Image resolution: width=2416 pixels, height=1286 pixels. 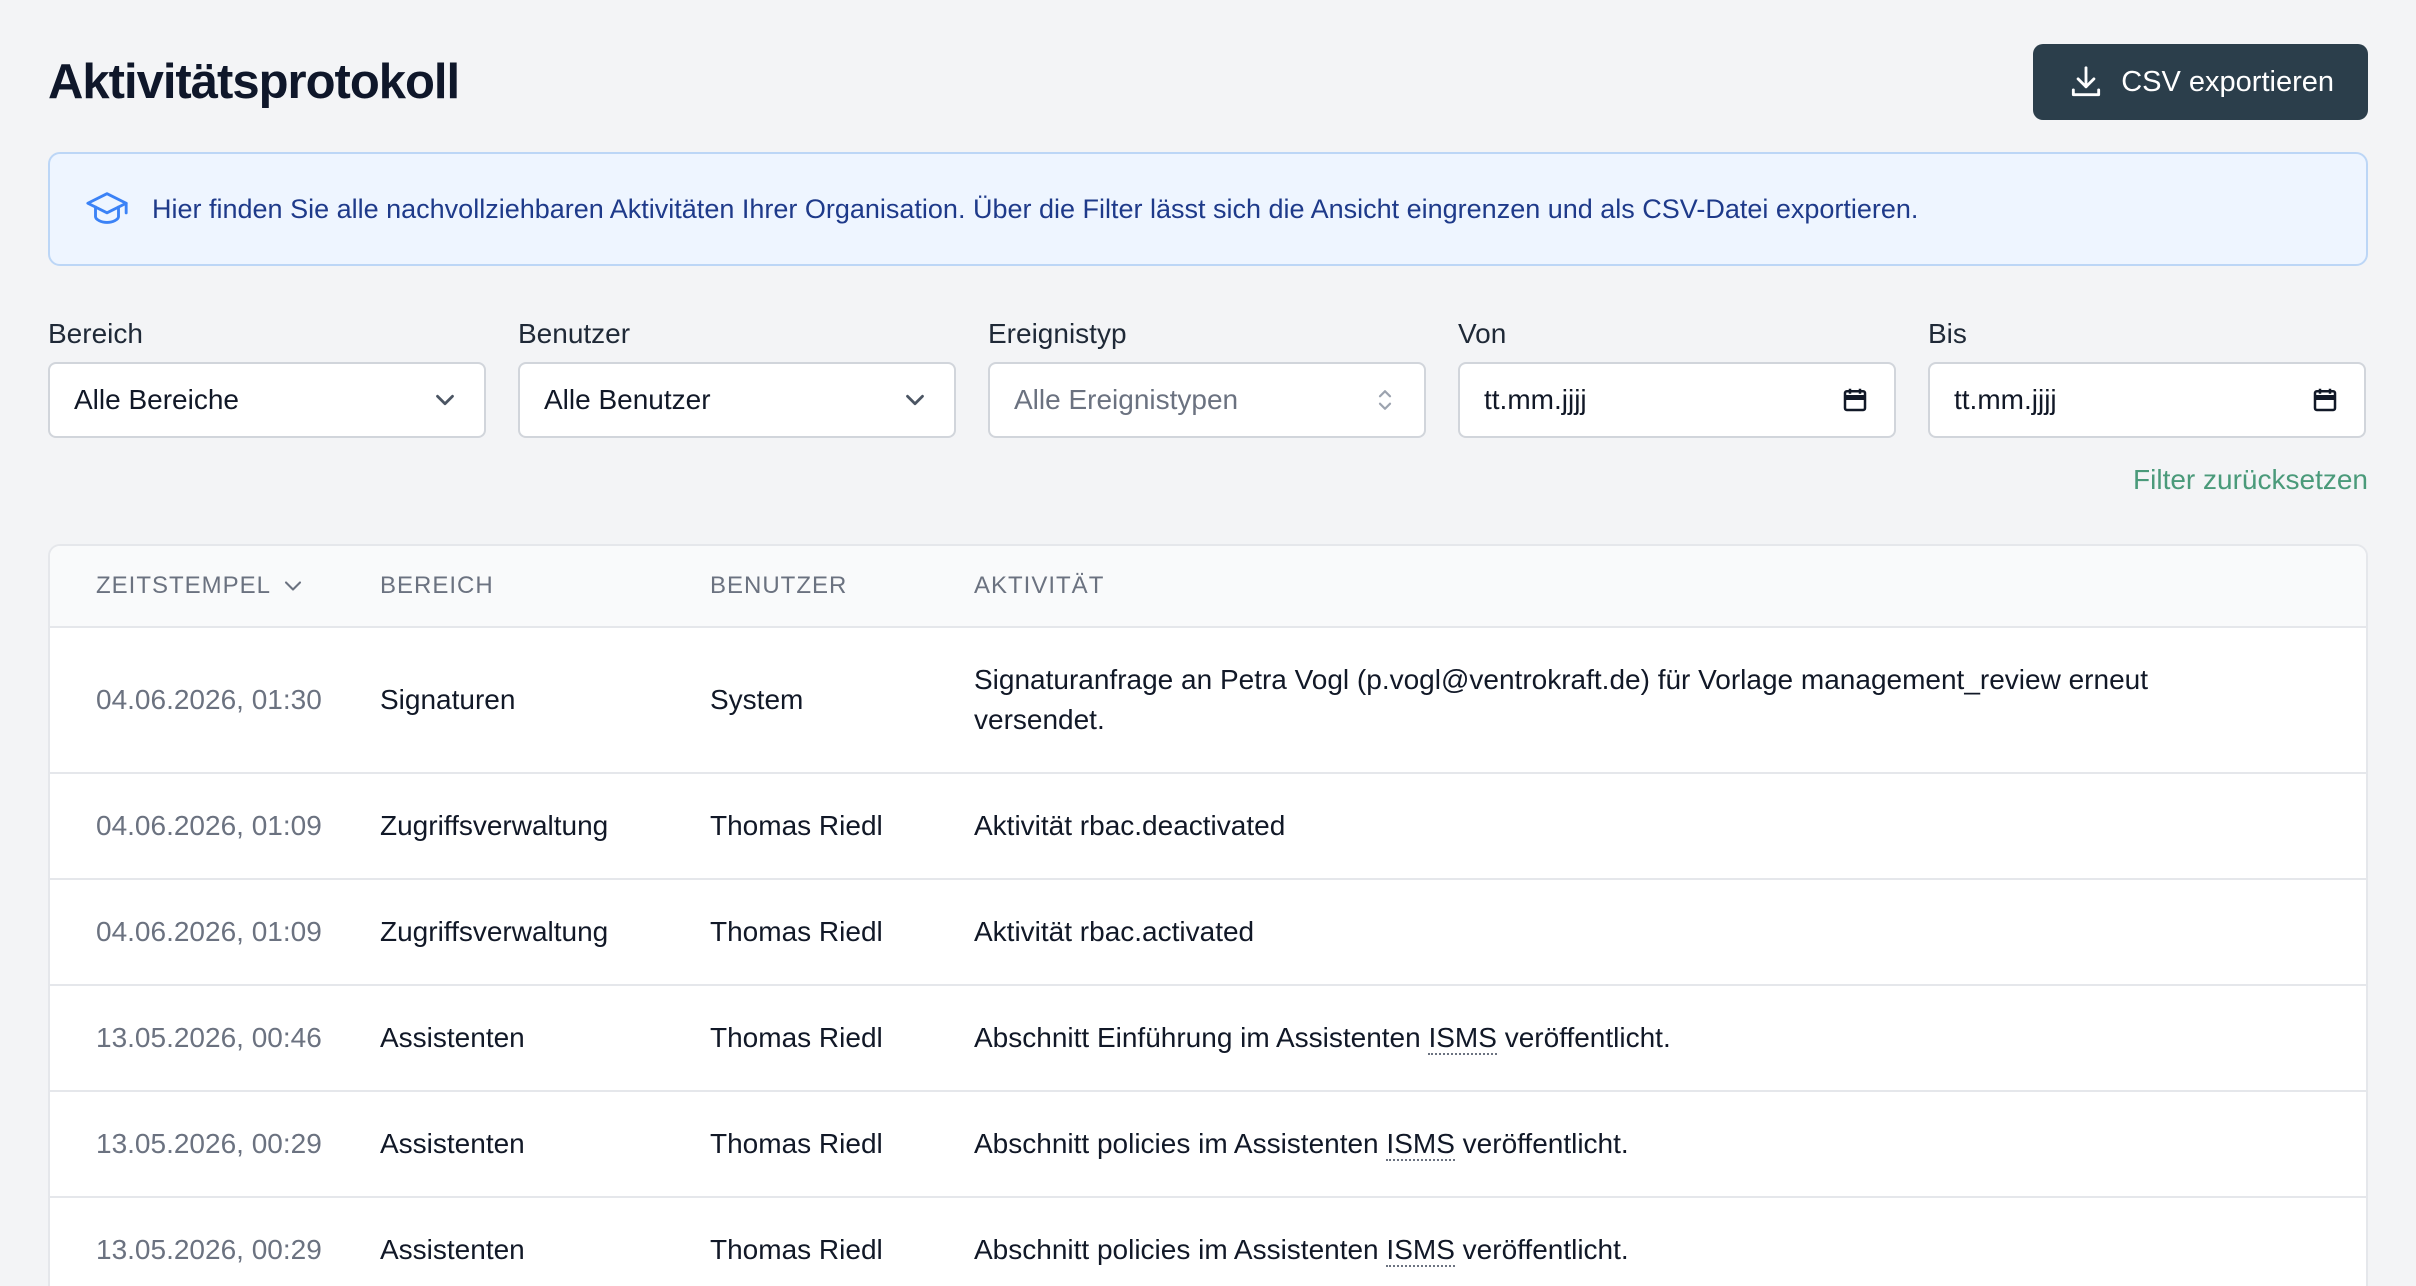 I want to click on filter-bereich-label: Bereich, so click(x=95, y=333).